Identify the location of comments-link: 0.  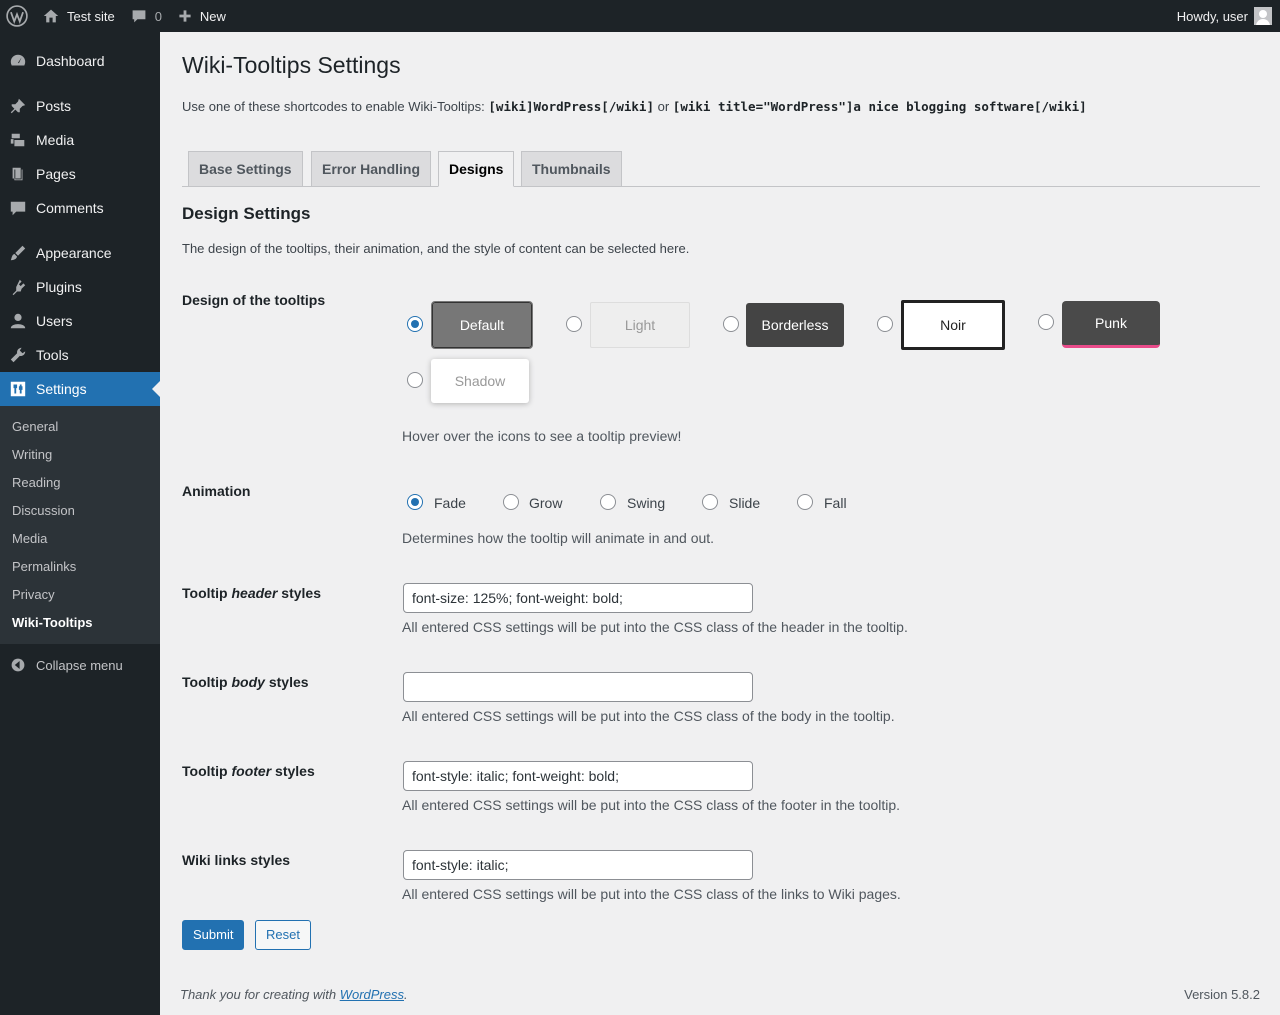
(146, 16).